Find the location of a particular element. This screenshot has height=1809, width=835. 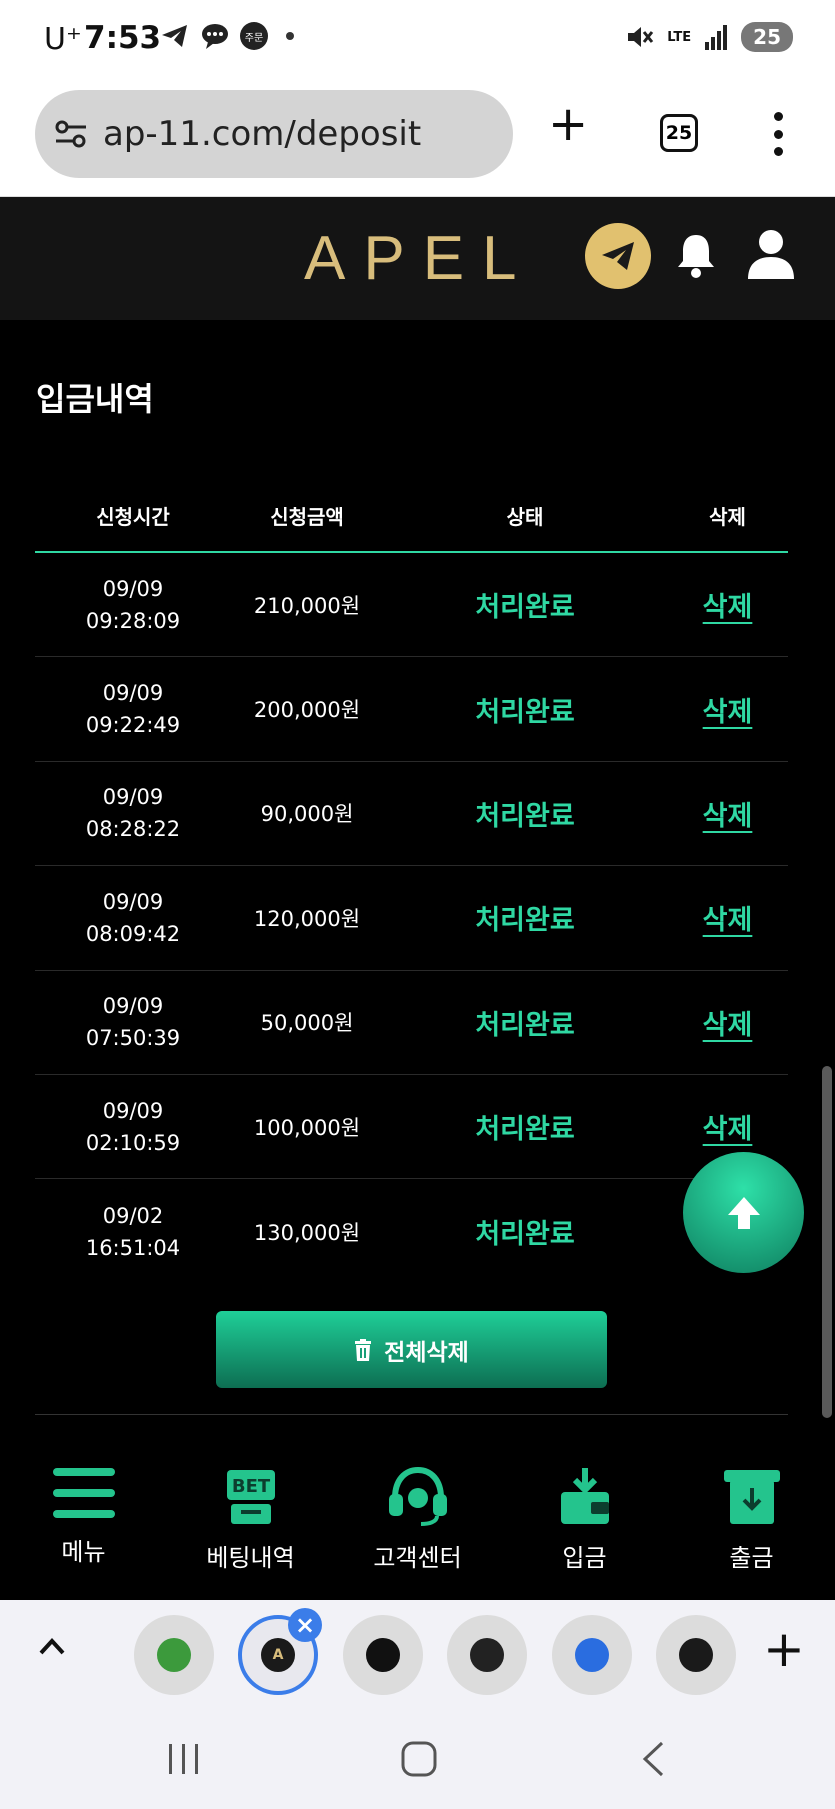

request-amount: 120,000원 is located at coordinates (307, 918).